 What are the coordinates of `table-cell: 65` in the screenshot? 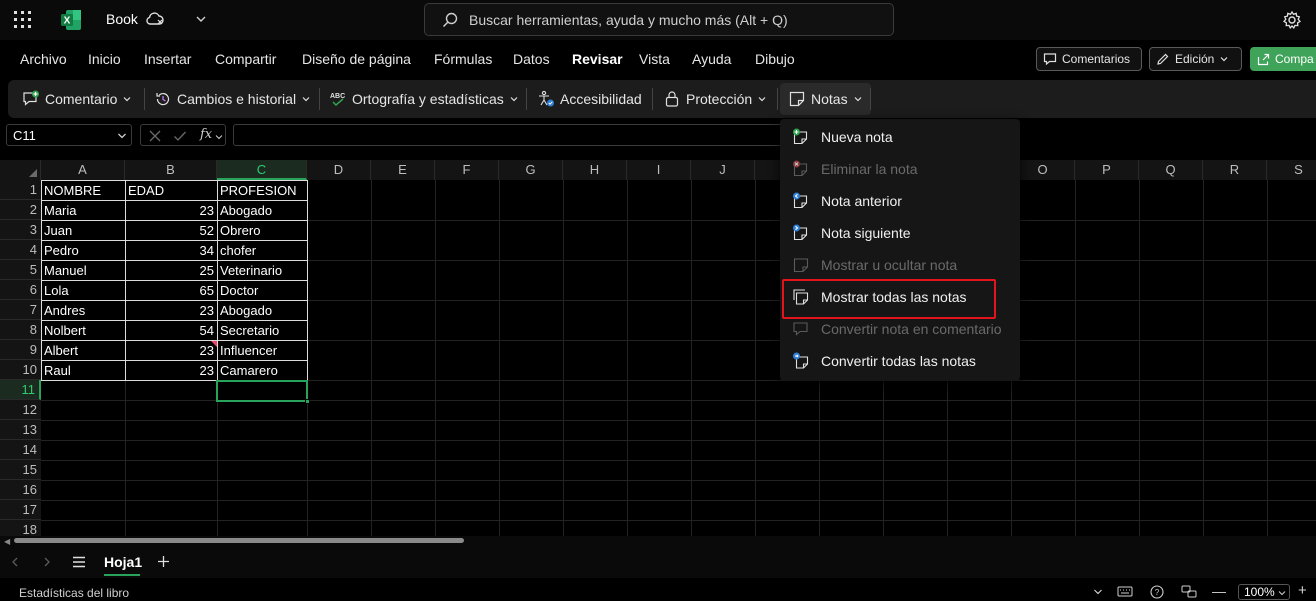 It's located at (171, 291).